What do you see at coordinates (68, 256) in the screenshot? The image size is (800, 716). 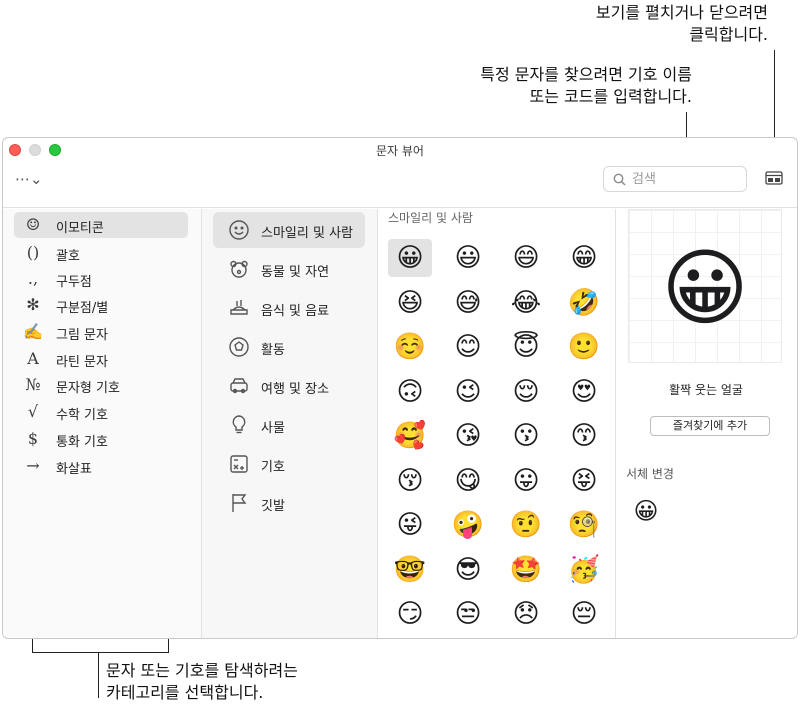 I see `sidebar-item-label: 괄호` at bounding box center [68, 256].